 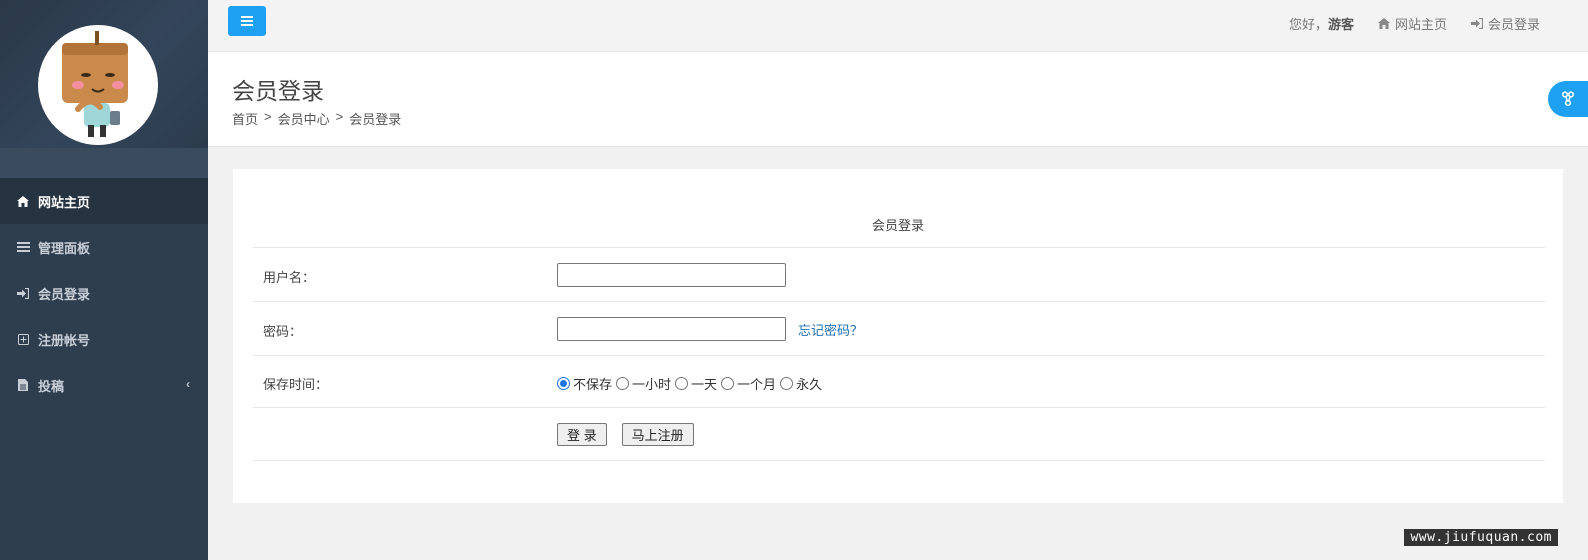 I want to click on breadcrumb-current: 会员登录, so click(x=375, y=119).